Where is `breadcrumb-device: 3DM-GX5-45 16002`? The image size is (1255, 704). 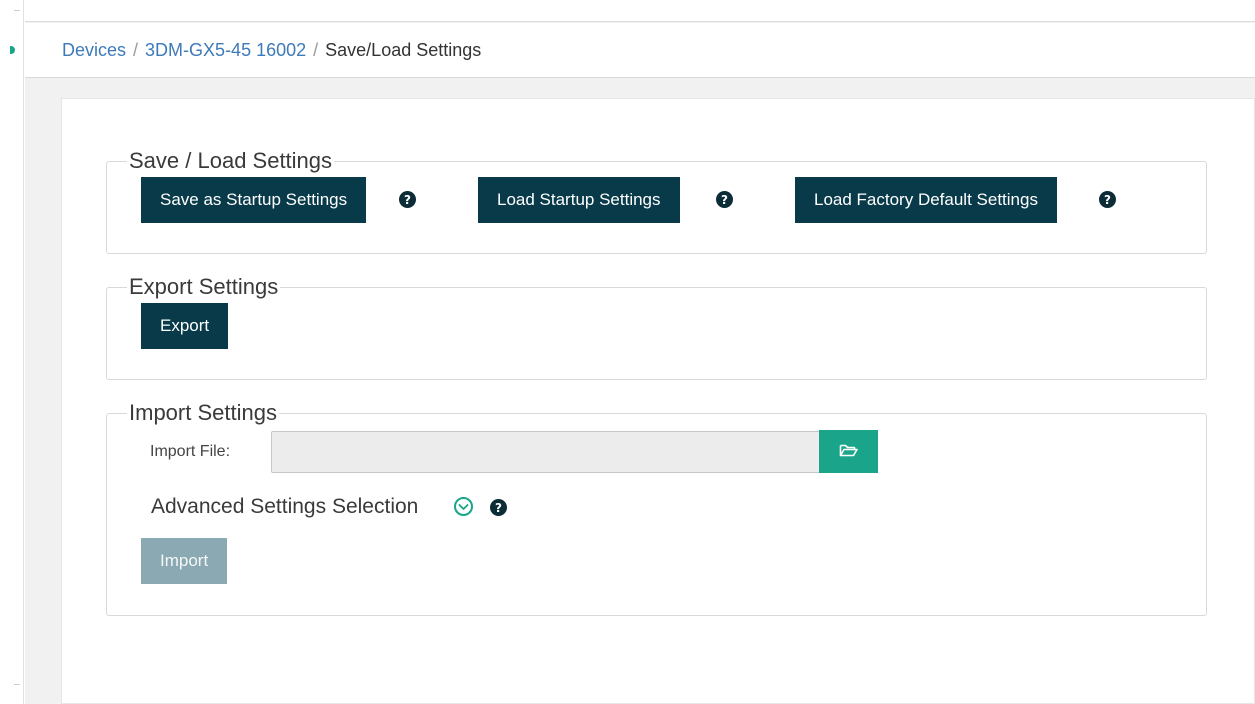 breadcrumb-device: 3DM-GX5-45 16002 is located at coordinates (225, 50).